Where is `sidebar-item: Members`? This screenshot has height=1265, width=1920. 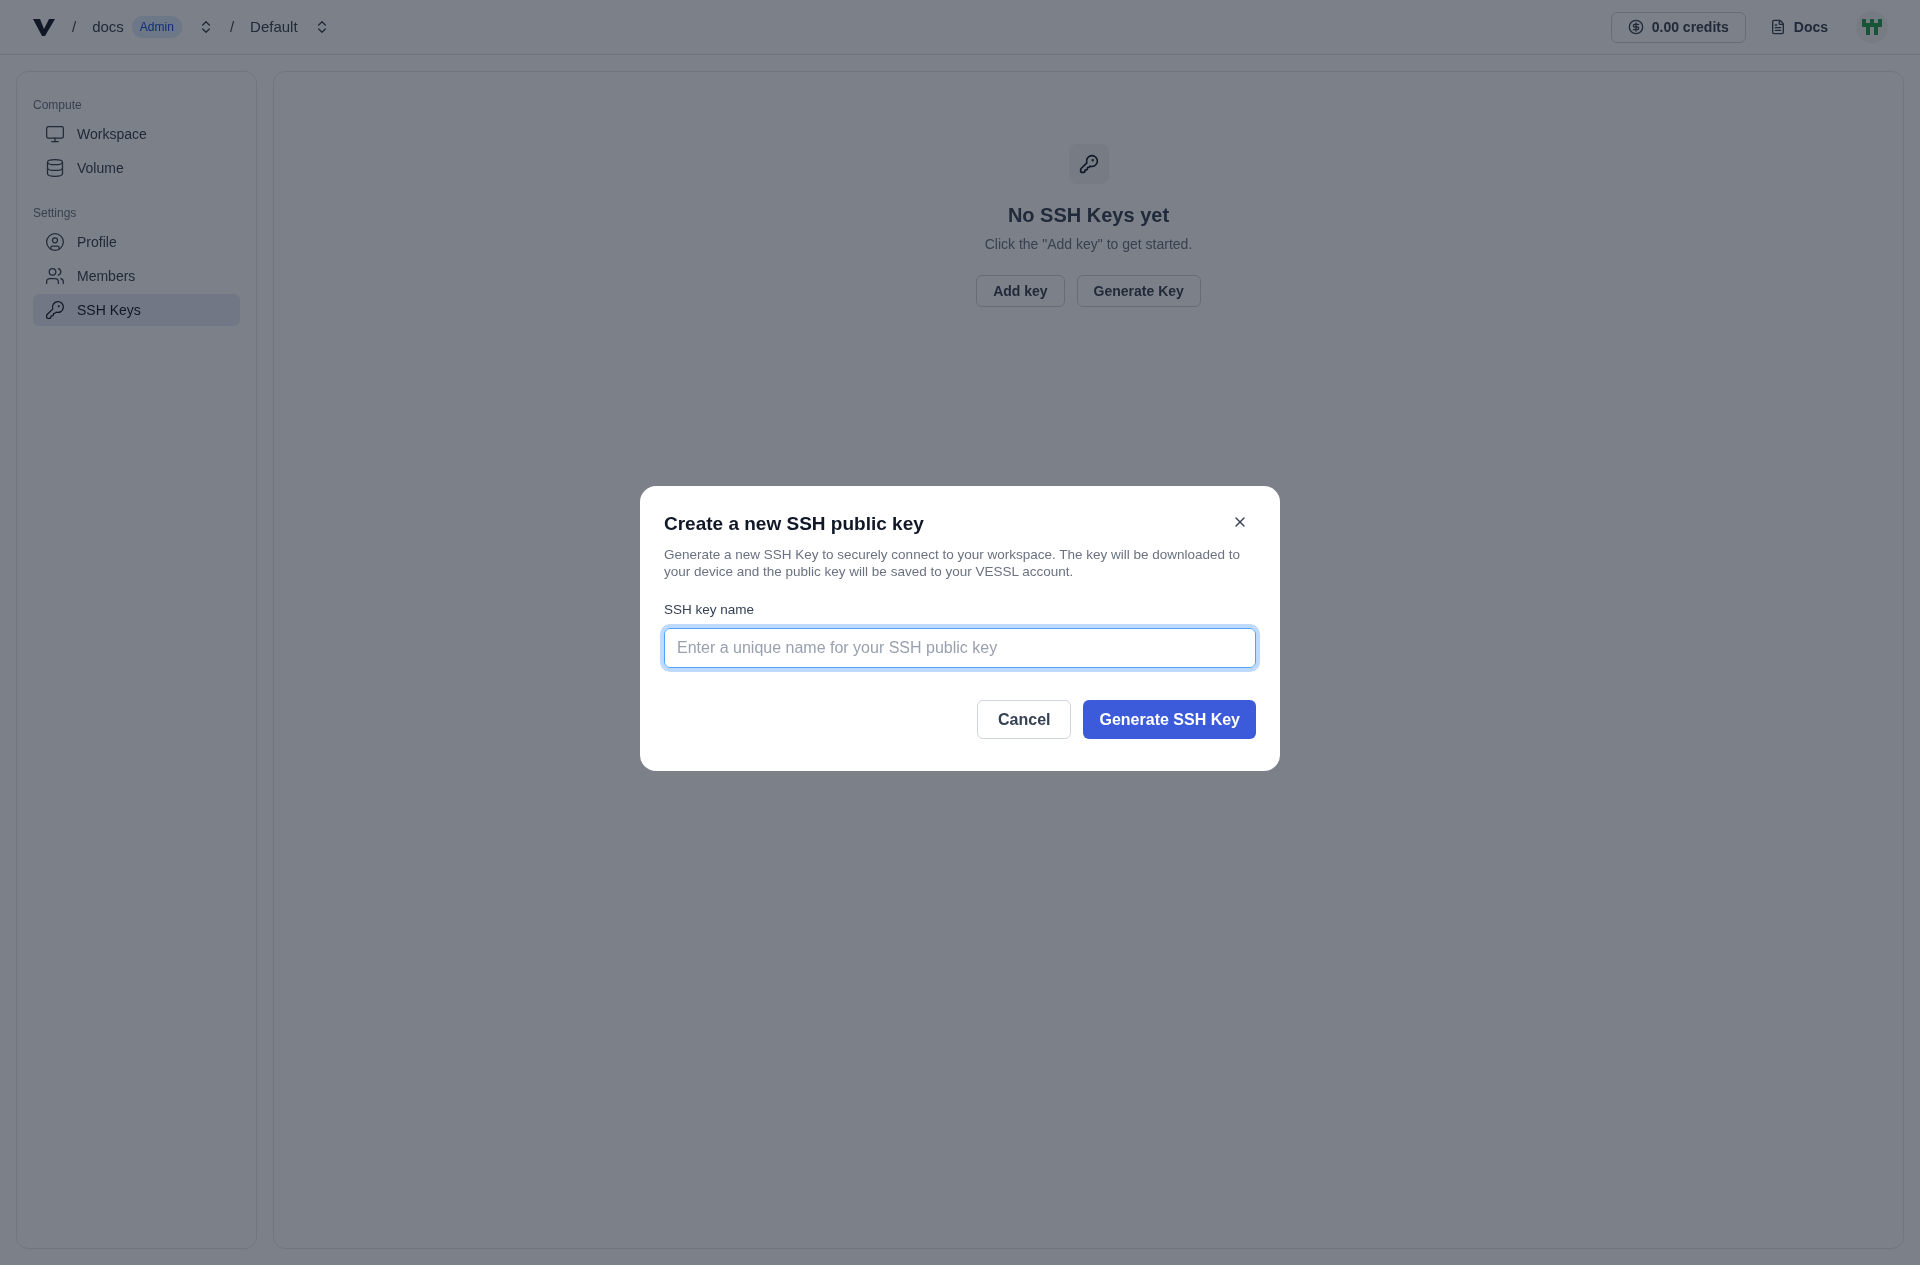
sidebar-item: Members is located at coordinates (136, 276).